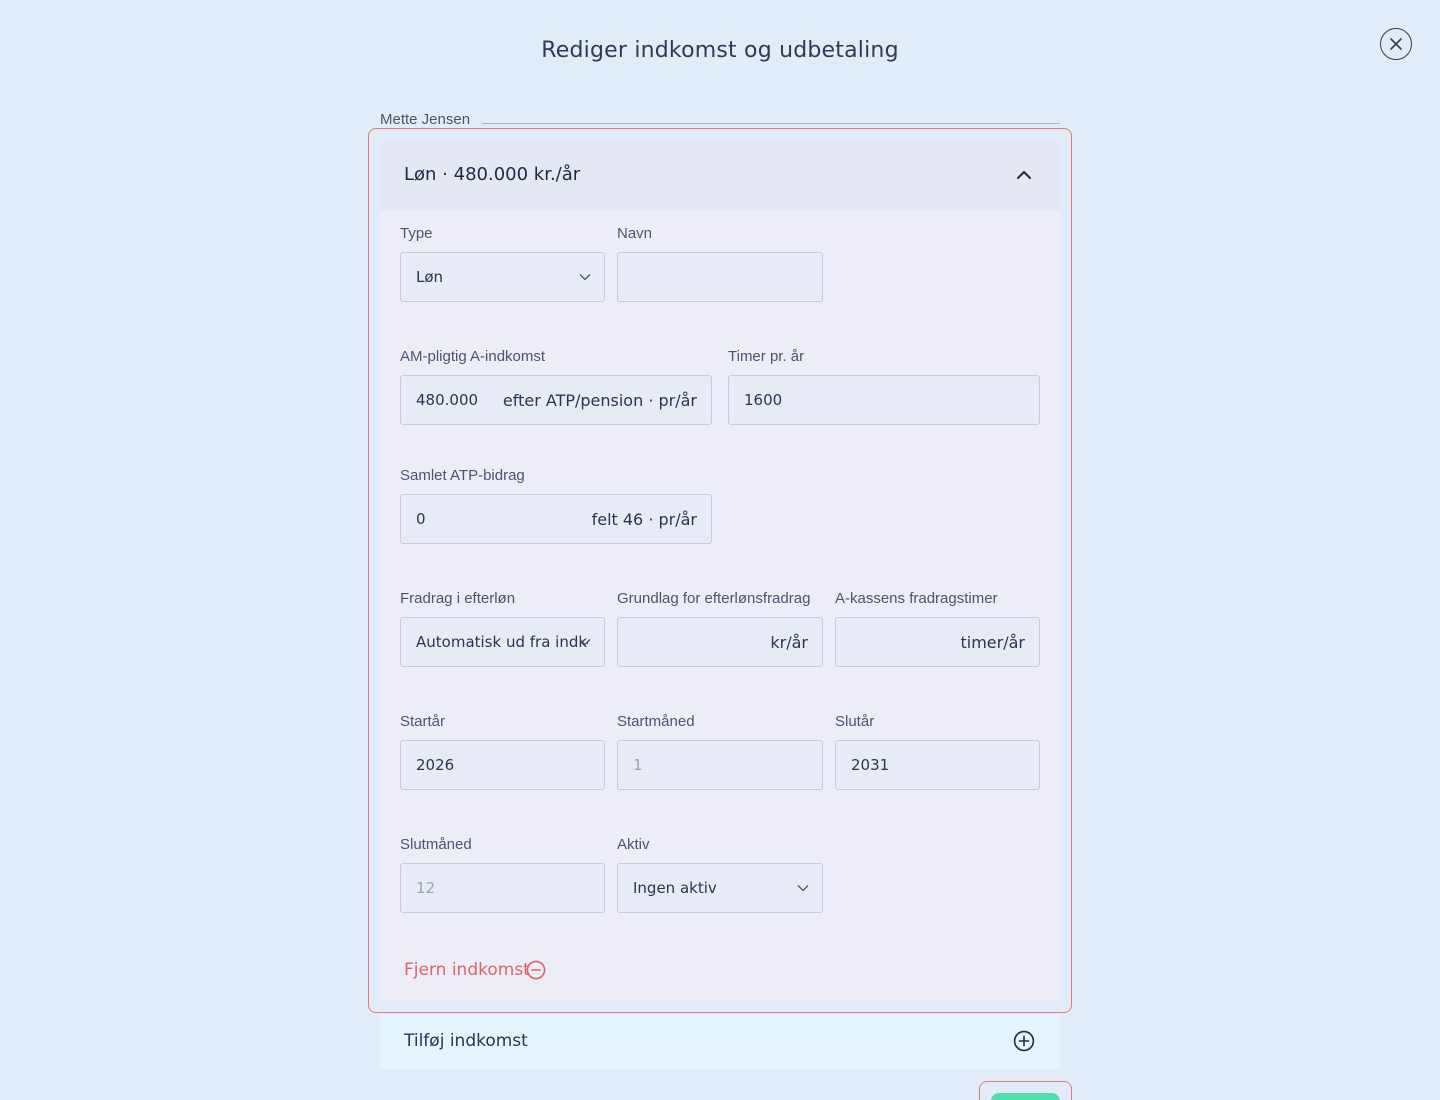  Describe the element at coordinates (1025, 1096) in the screenshot. I see `save-button` at that location.